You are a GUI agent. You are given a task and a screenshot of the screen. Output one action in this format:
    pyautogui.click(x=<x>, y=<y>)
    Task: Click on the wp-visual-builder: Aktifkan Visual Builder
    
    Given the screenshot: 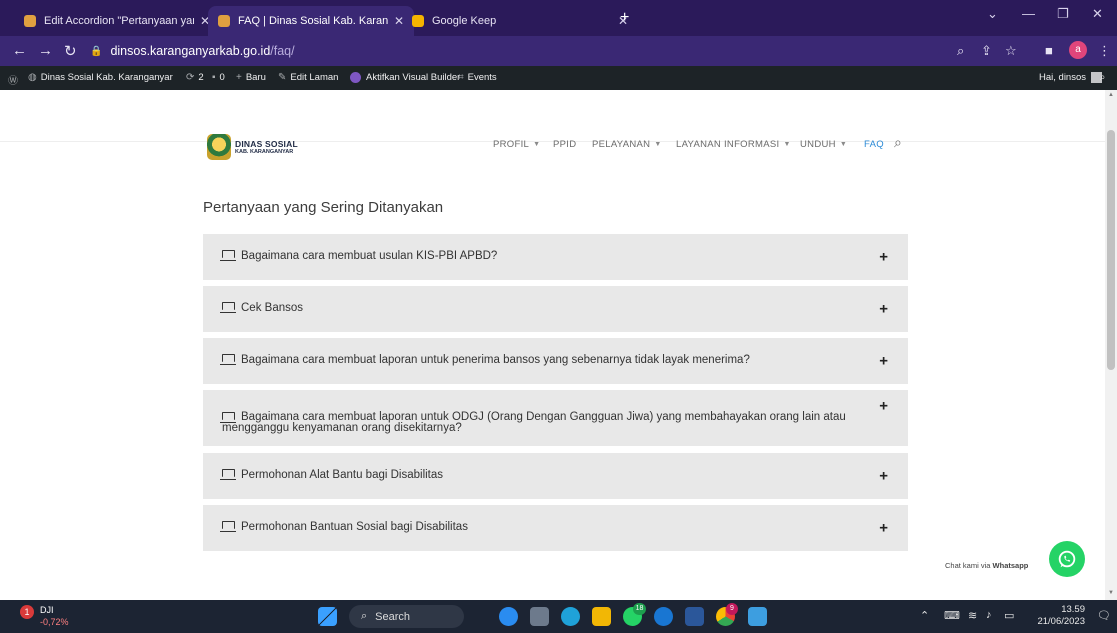 What is the action you would take?
    pyautogui.click(x=405, y=77)
    